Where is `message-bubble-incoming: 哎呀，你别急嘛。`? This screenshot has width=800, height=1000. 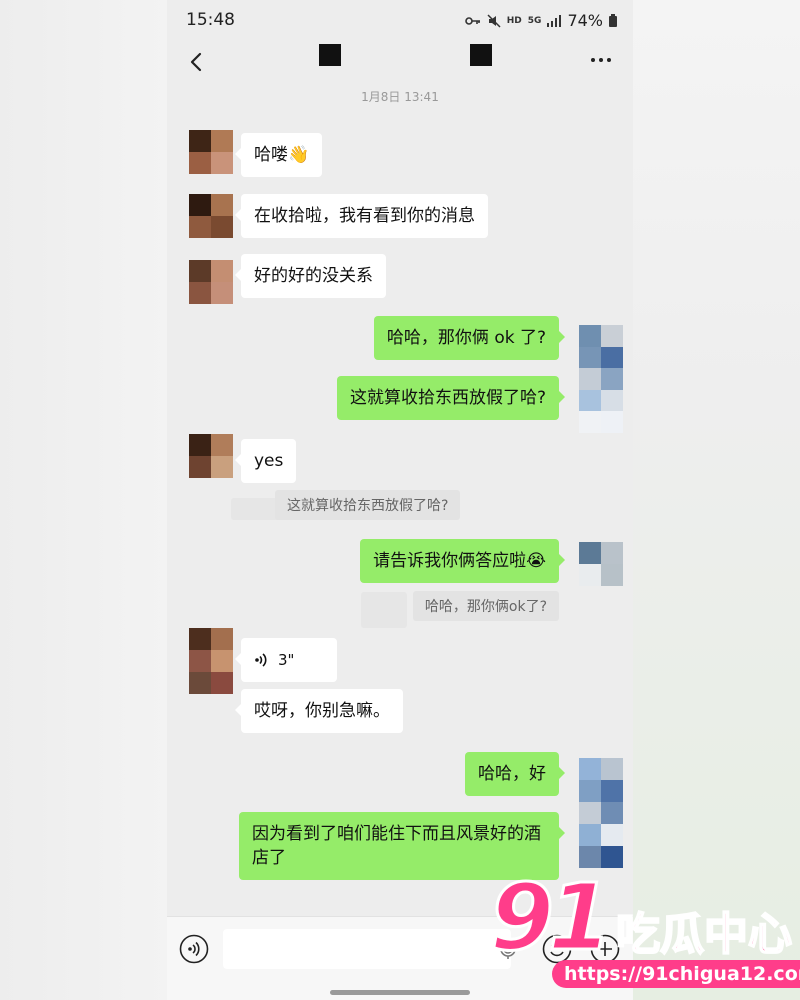
message-bubble-incoming: 哎呀，你别急嘛。 is located at coordinates (319, 711).